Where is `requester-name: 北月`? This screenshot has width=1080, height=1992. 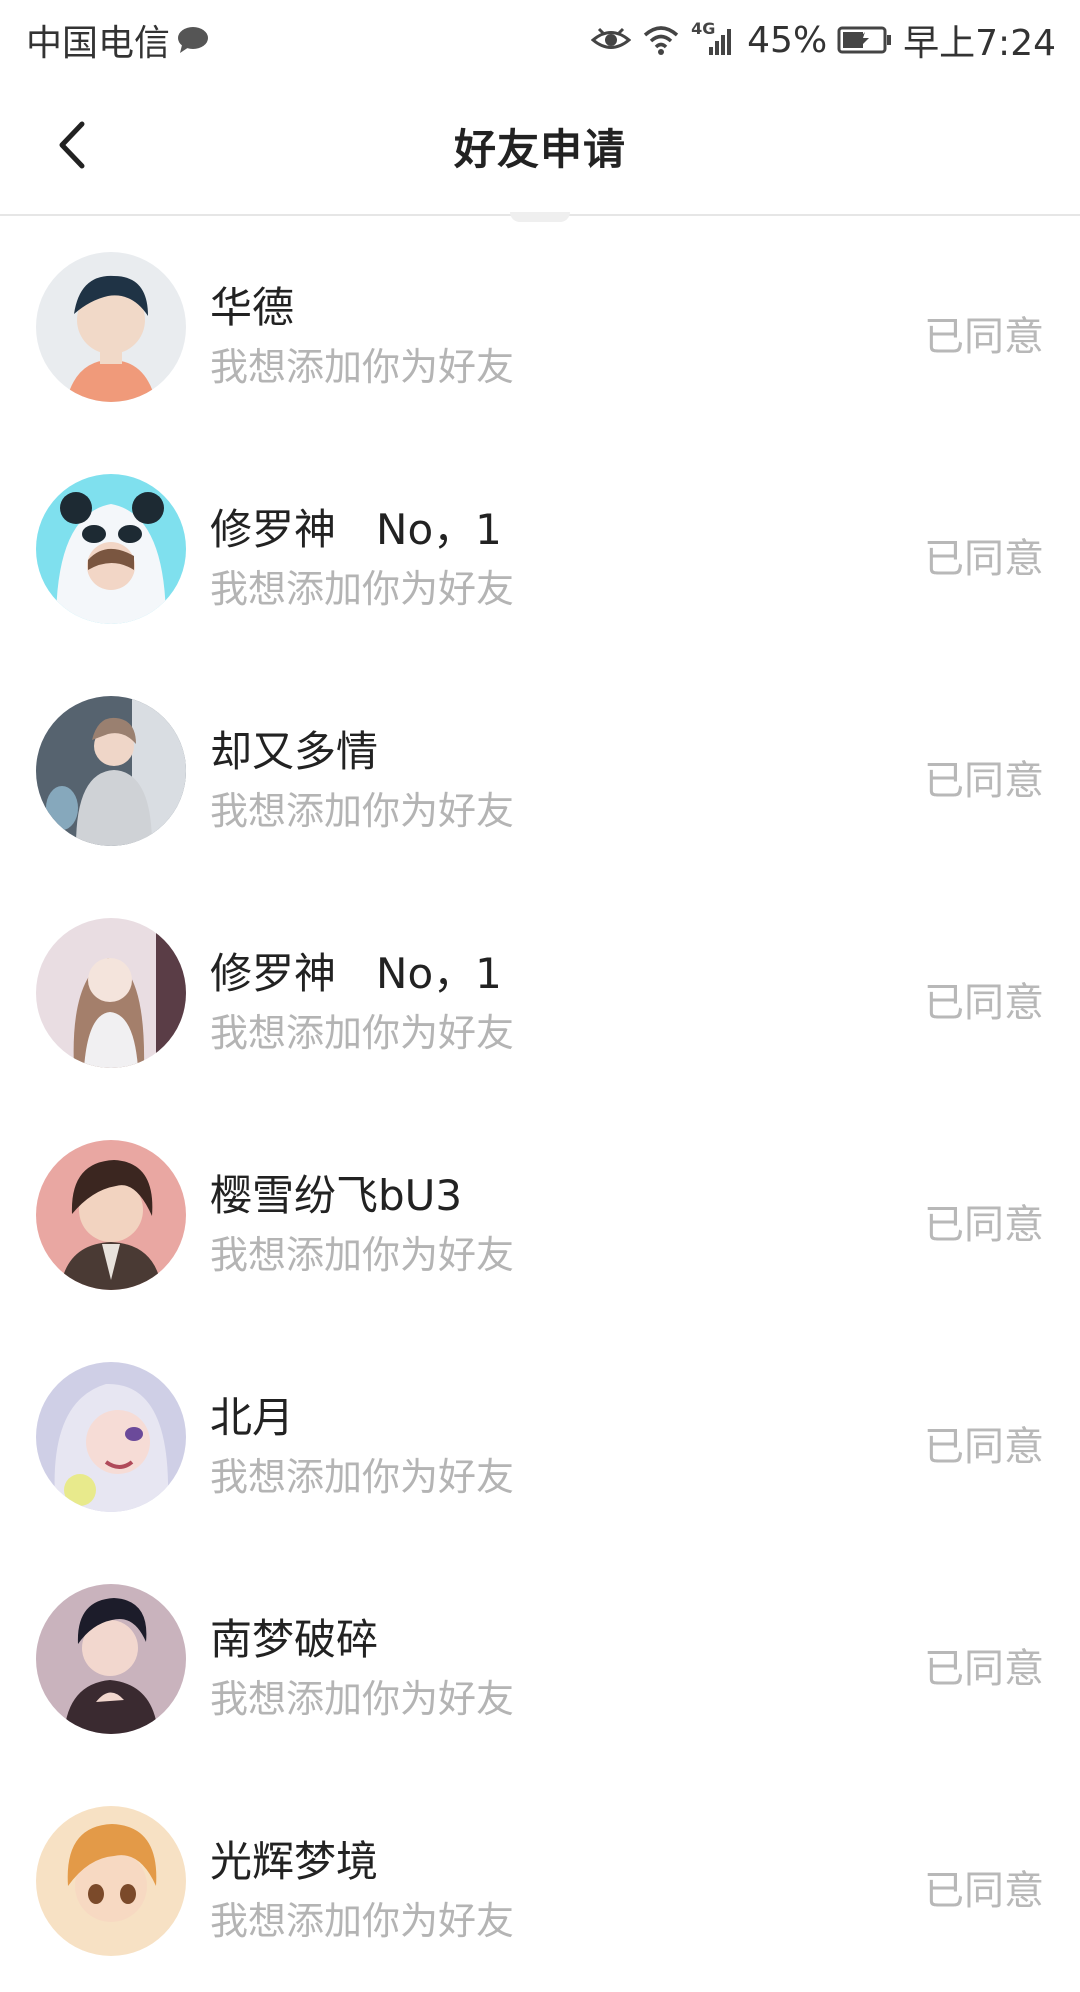
requester-name: 北月 is located at coordinates (252, 1417).